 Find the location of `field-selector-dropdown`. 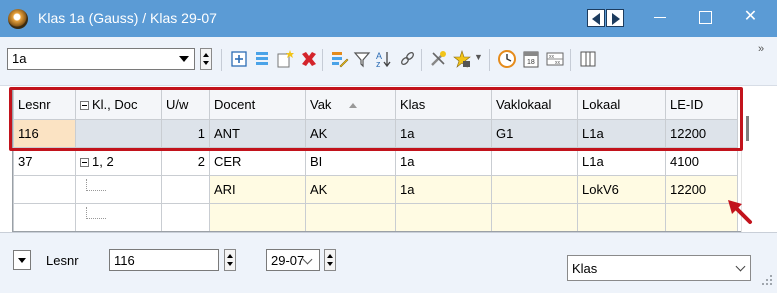

field-selector-dropdown is located at coordinates (22, 260).